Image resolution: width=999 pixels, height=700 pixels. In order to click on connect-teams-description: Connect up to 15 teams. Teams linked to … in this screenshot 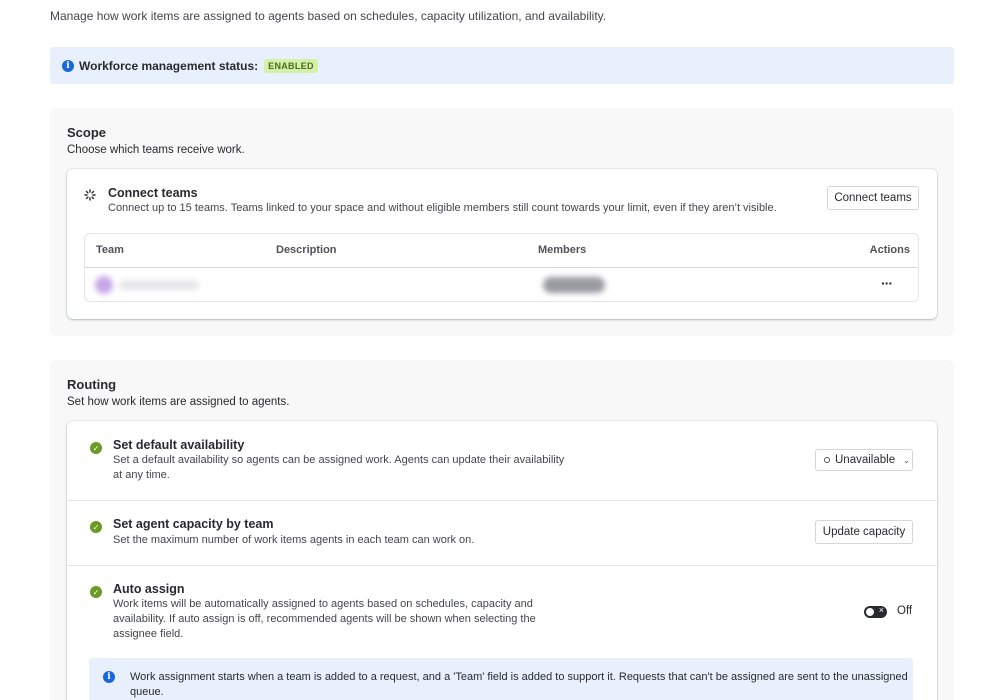, I will do `click(442, 208)`.